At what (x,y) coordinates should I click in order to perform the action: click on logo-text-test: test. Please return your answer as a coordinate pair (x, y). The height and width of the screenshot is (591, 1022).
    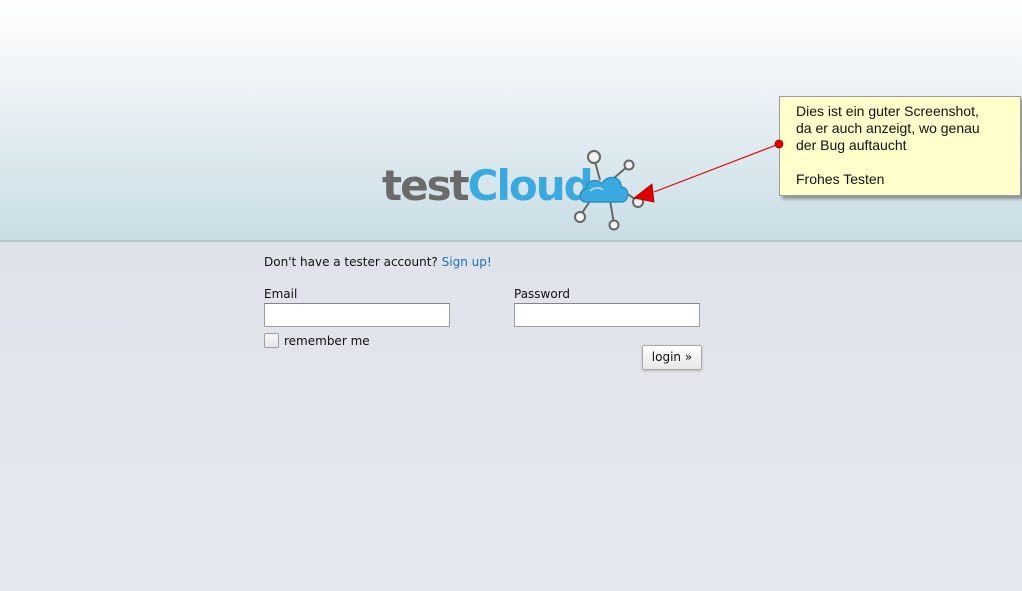
    Looking at the image, I should click on (426, 185).